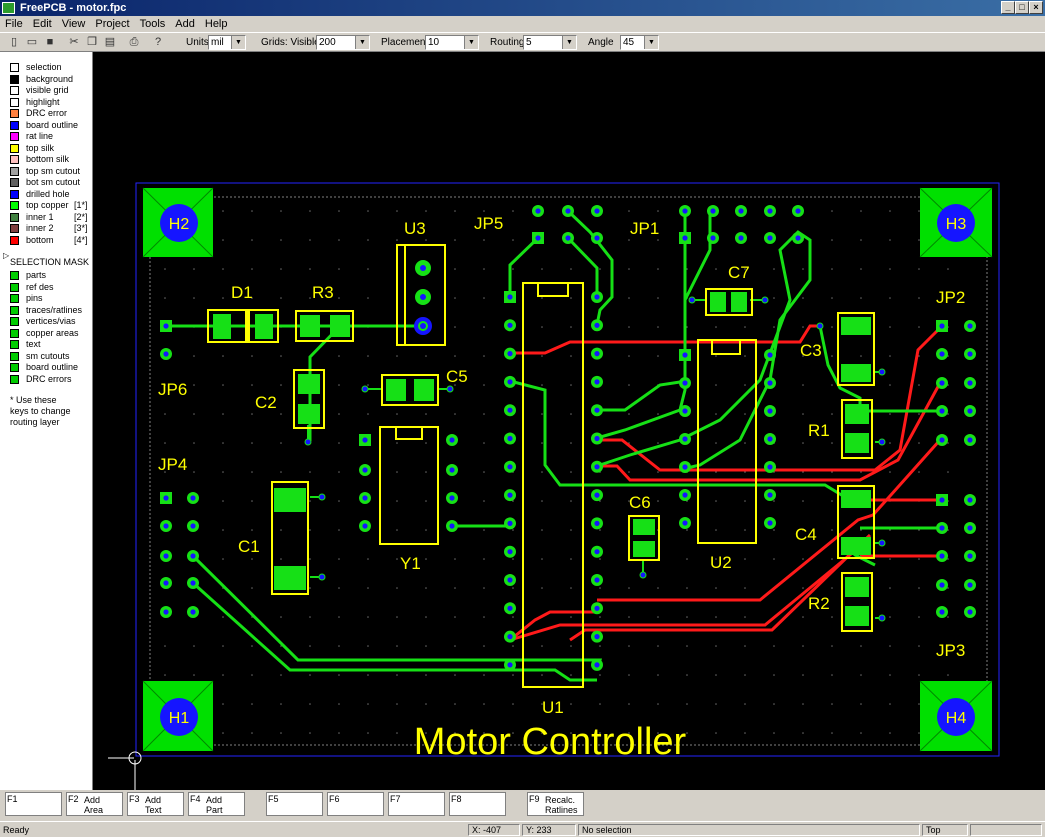  What do you see at coordinates (644, 228) in the screenshot?
I see `ref-jp1: JP1` at bounding box center [644, 228].